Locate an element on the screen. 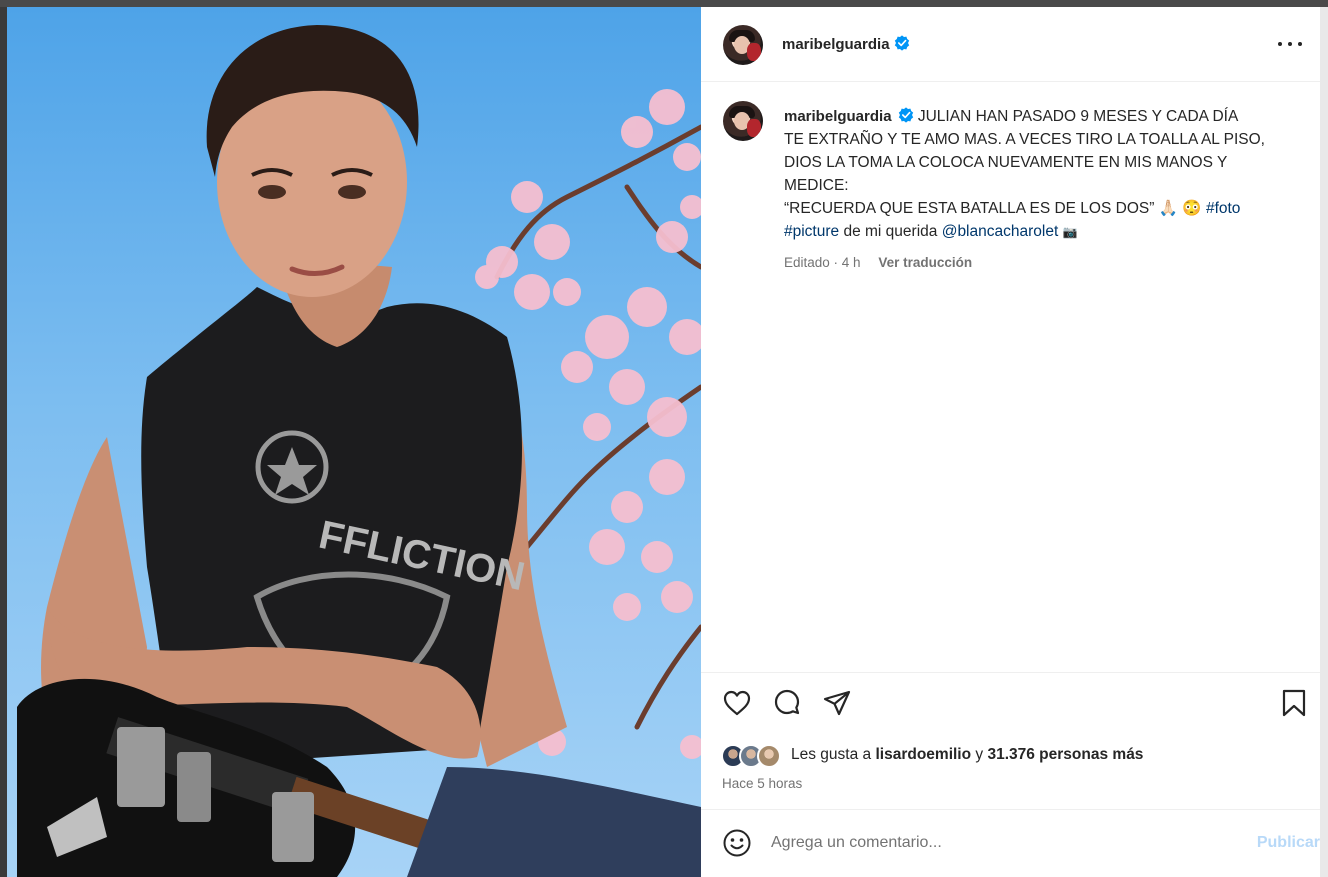 This screenshot has width=1328, height=877. post-timestamp: Hace 5 horas is located at coordinates (762, 783).